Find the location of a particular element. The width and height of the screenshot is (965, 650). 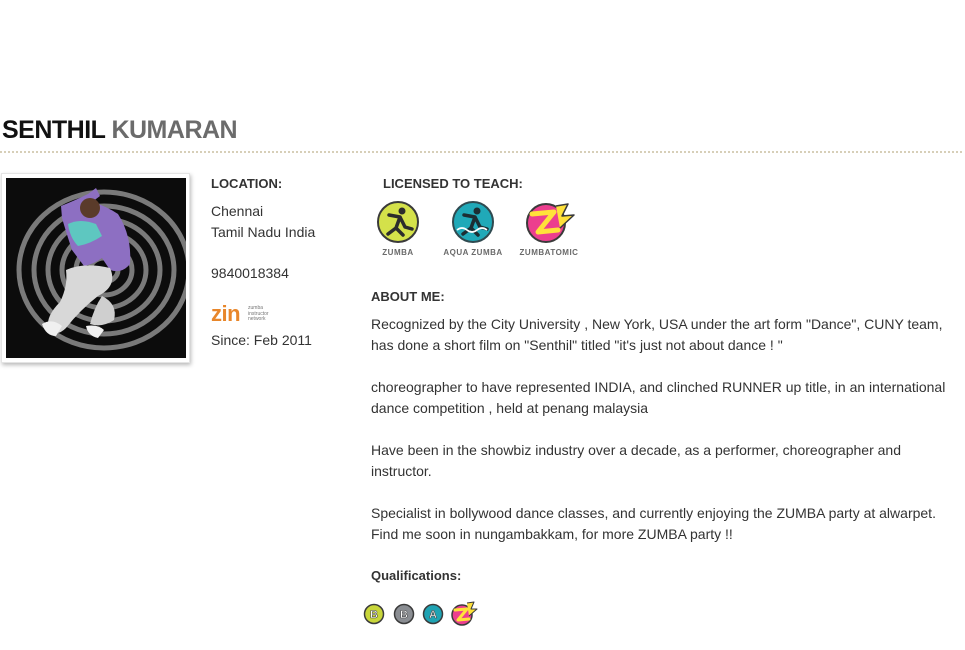

badge-letter: A is located at coordinates (433, 615).